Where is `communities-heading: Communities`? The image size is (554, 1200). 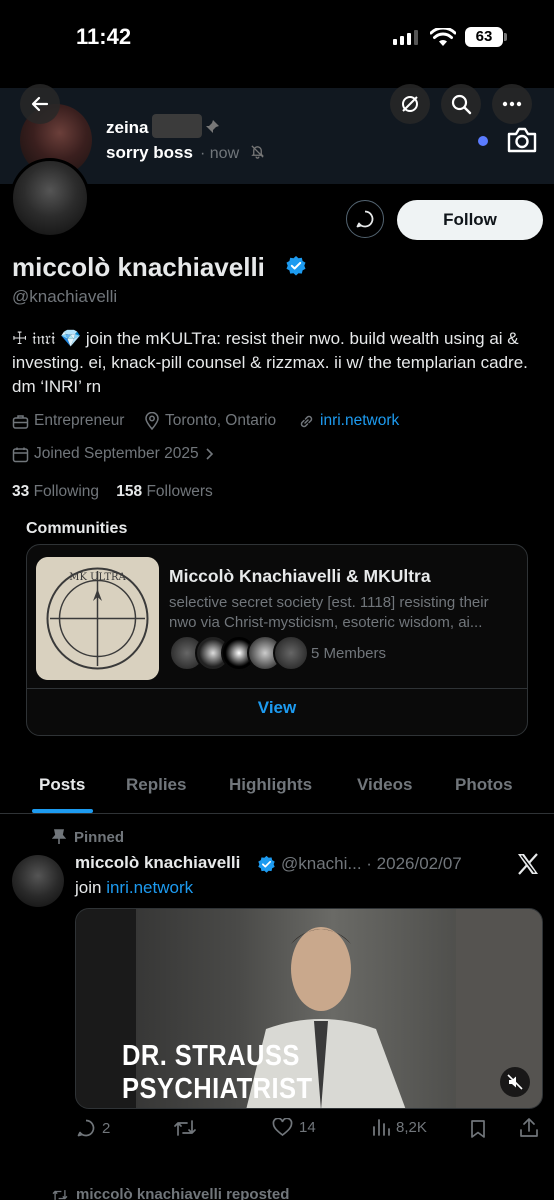 communities-heading: Communities is located at coordinates (77, 528).